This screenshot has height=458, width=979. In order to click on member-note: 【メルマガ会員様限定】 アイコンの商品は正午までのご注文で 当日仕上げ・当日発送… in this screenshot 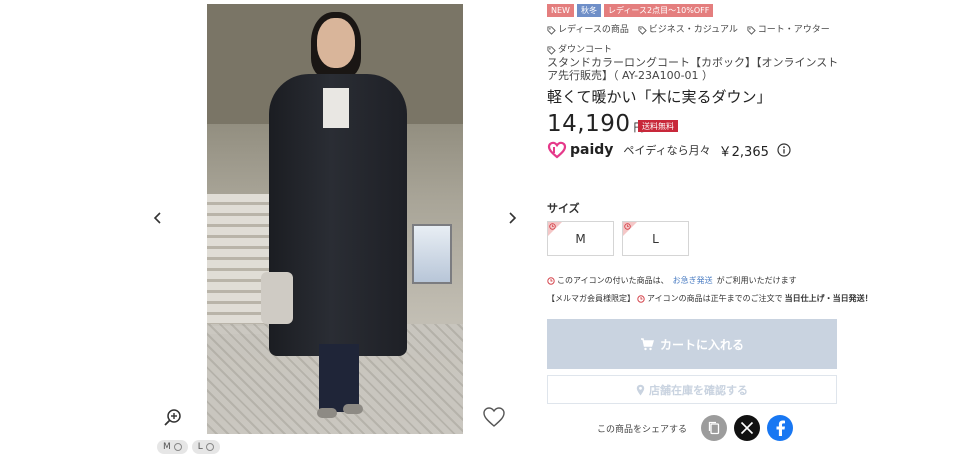, I will do `click(710, 298)`.